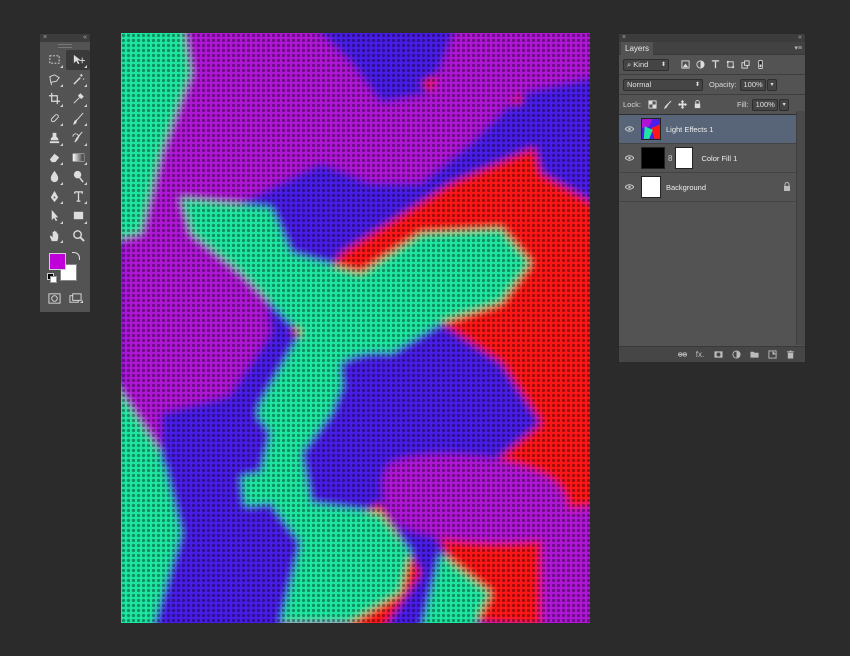  I want to click on layer-name: Light Effects 1, so click(690, 129).